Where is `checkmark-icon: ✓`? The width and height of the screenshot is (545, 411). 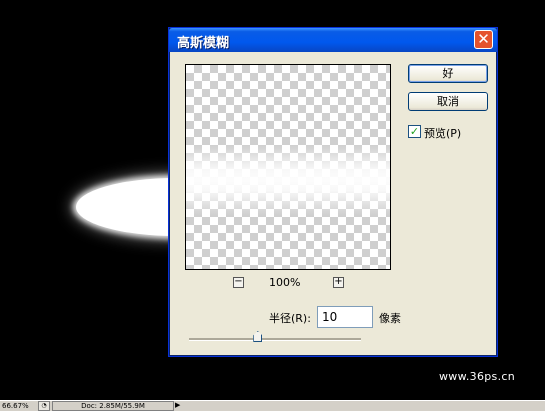
checkmark-icon: ✓ is located at coordinates (414, 131).